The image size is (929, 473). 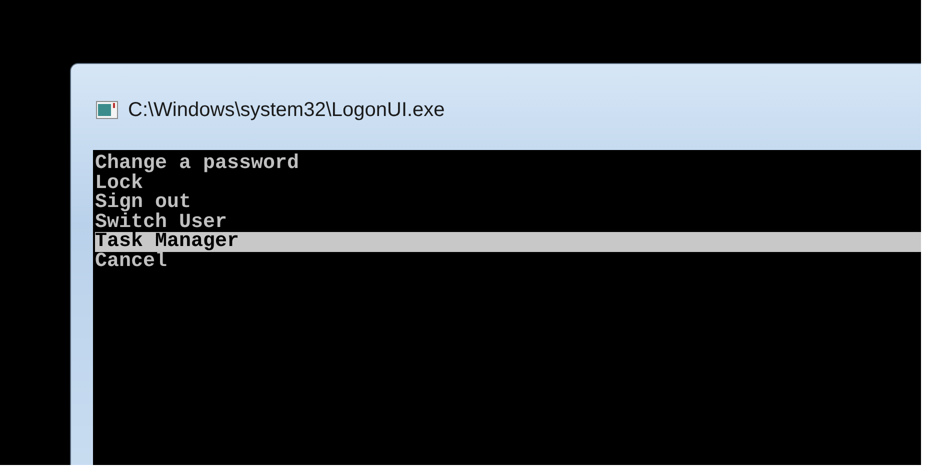 What do you see at coordinates (286, 110) in the screenshot?
I see `window-title: C:\Windows\system32\LogonUI.exe` at bounding box center [286, 110].